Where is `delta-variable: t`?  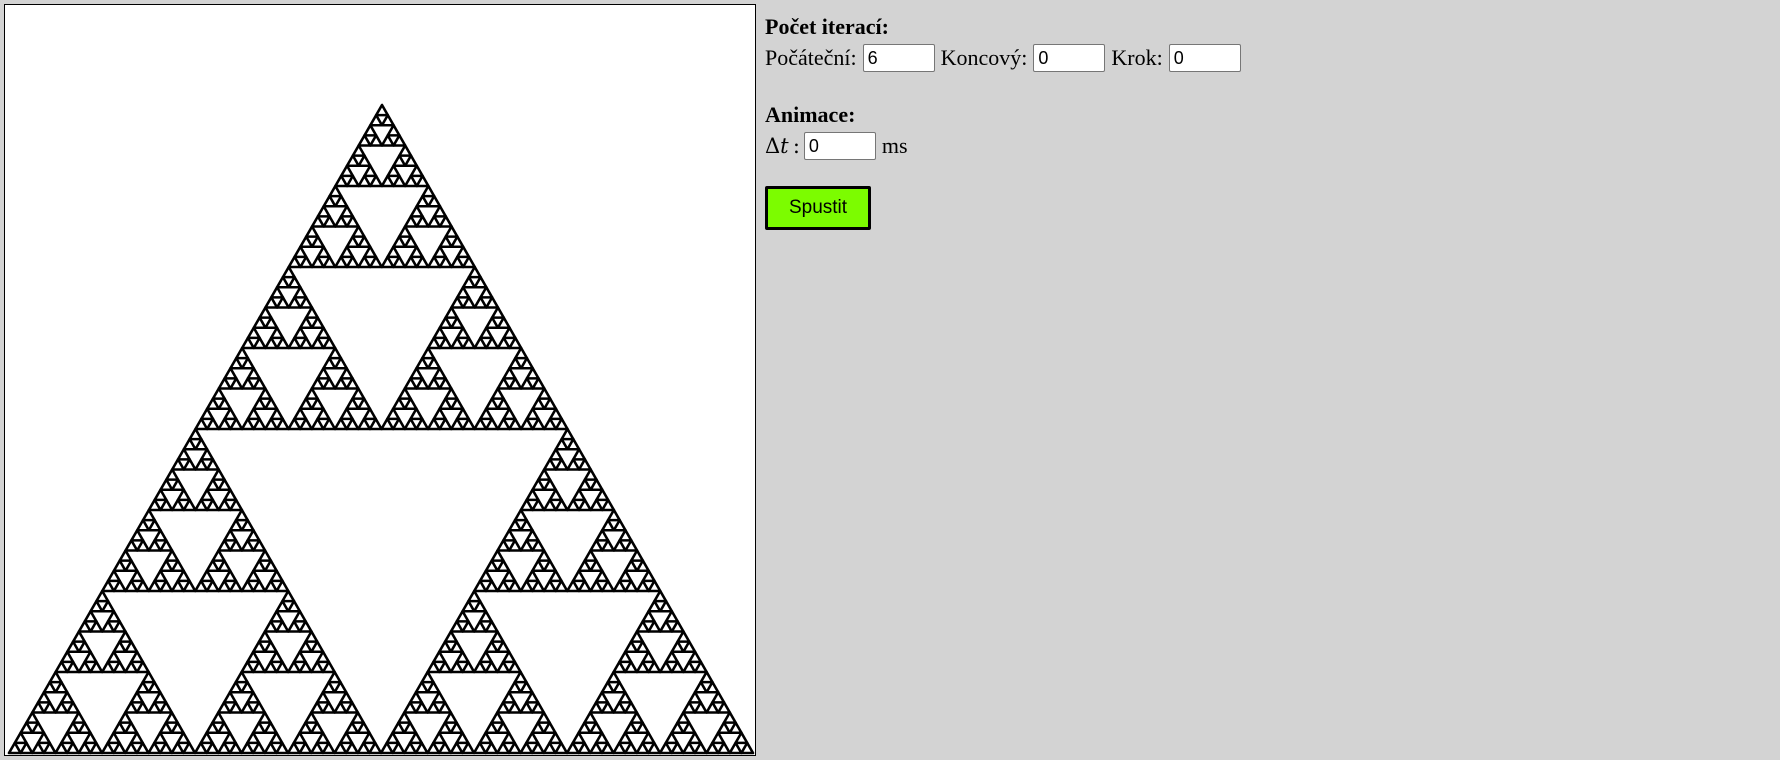
delta-variable: t is located at coordinates (784, 146).